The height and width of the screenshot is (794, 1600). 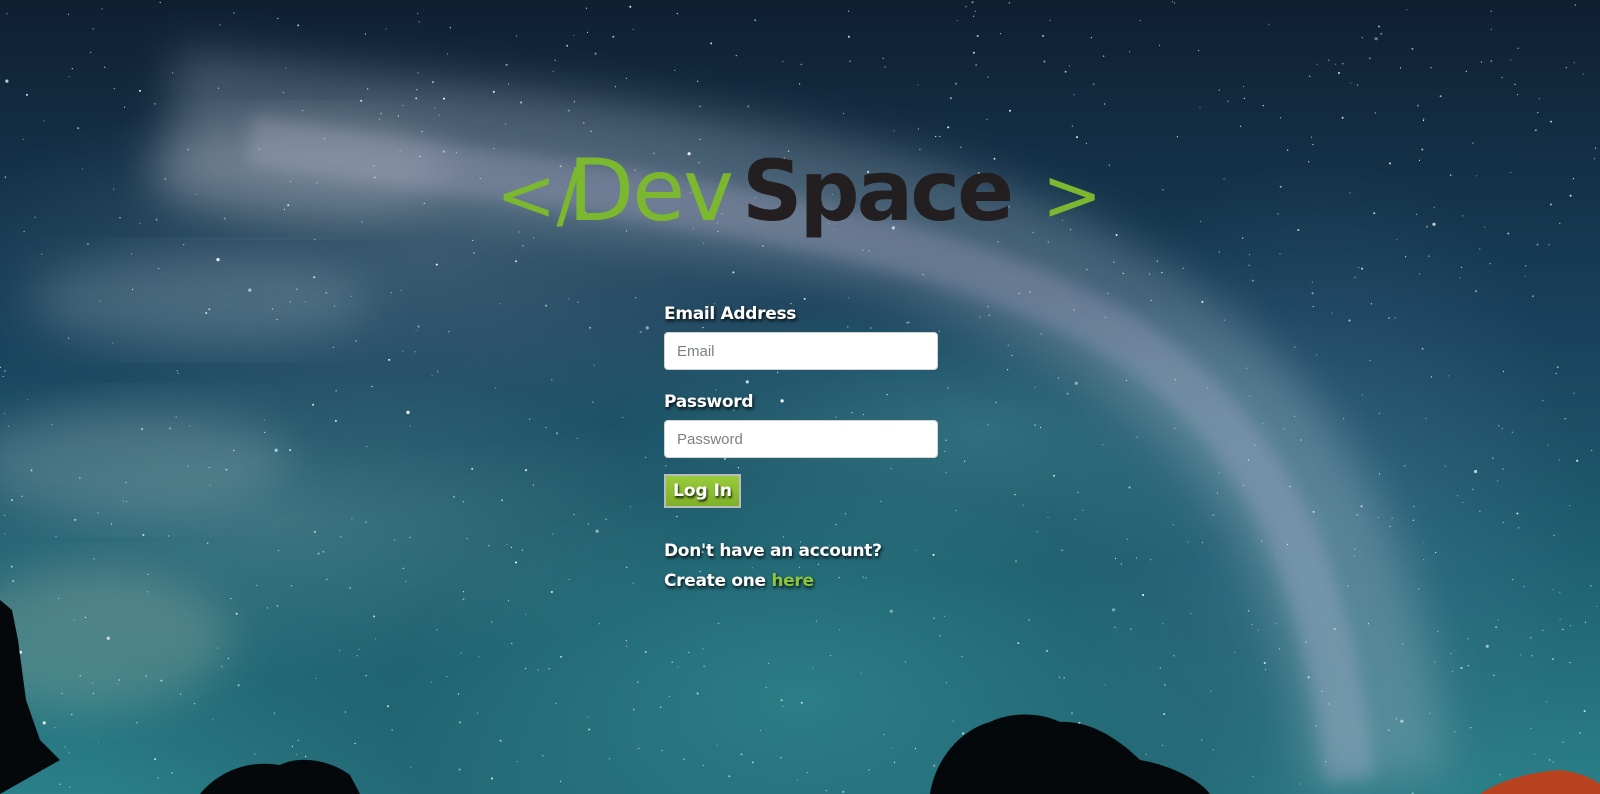 What do you see at coordinates (703, 491) in the screenshot?
I see `login-button: Log In` at bounding box center [703, 491].